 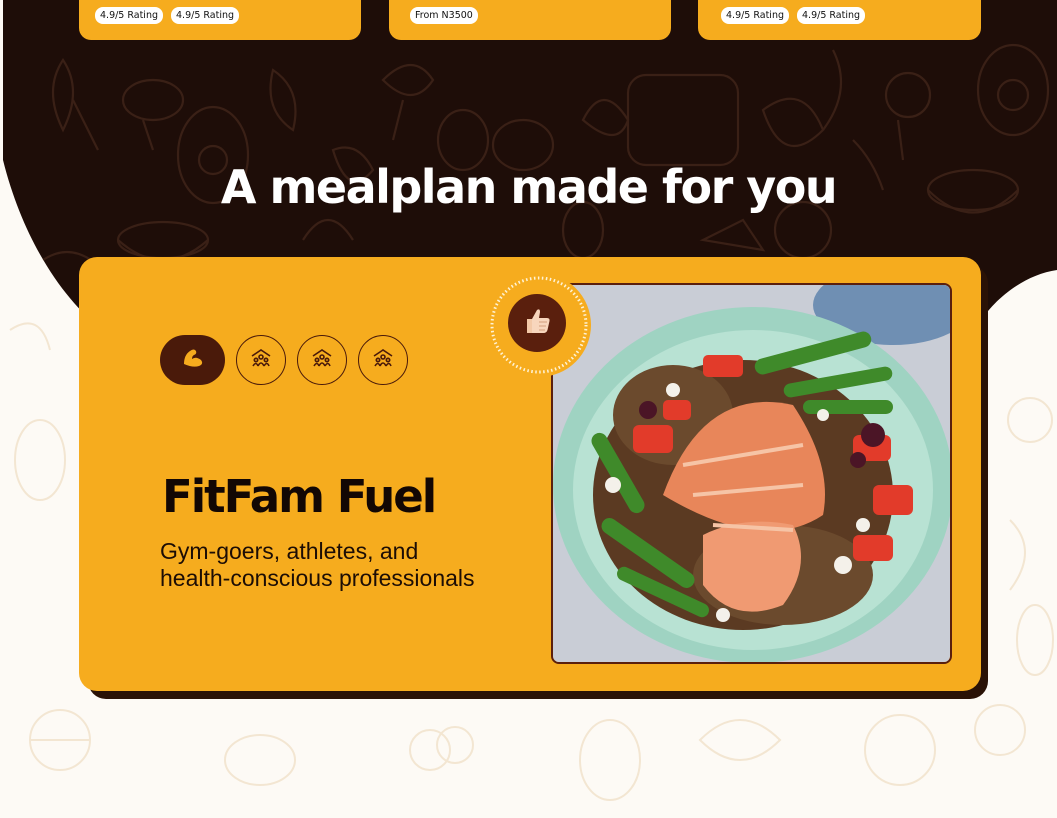 What do you see at coordinates (444, 15) in the screenshot?
I see `price-badge: From N3500` at bounding box center [444, 15].